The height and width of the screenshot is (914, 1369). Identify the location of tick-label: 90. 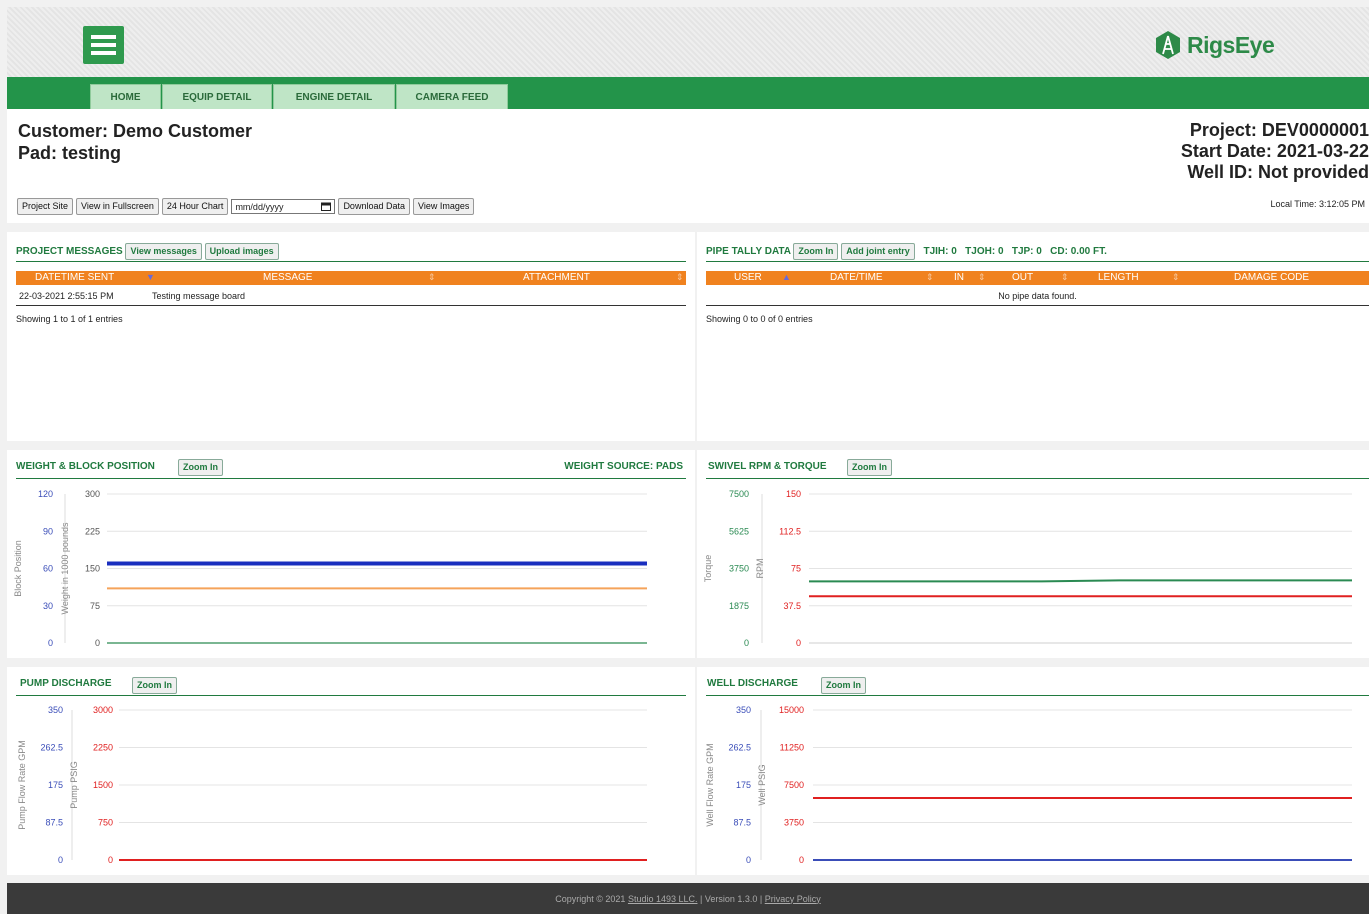
(48, 531).